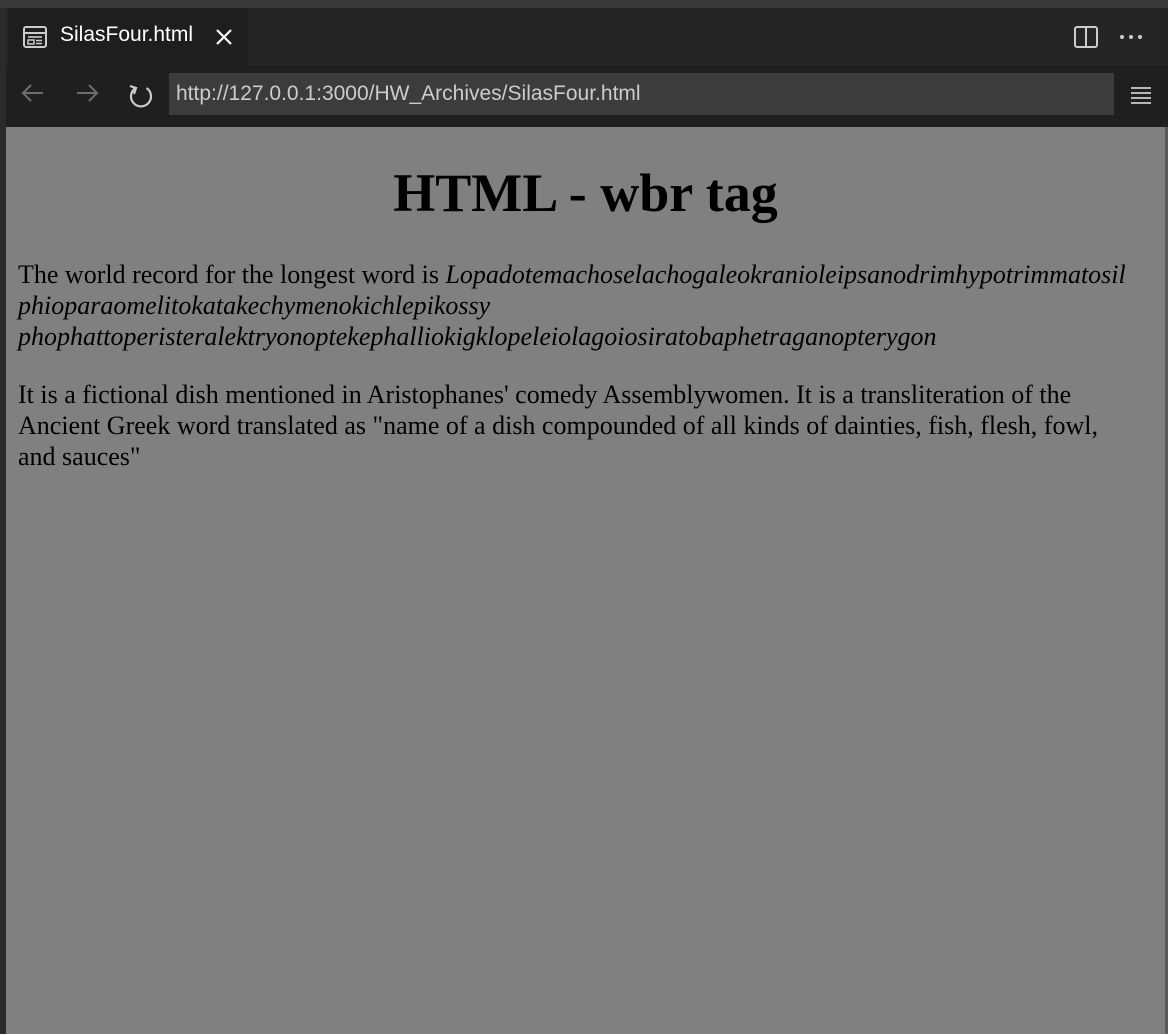  I want to click on page-title: HTML - wbr tag, so click(585, 193).